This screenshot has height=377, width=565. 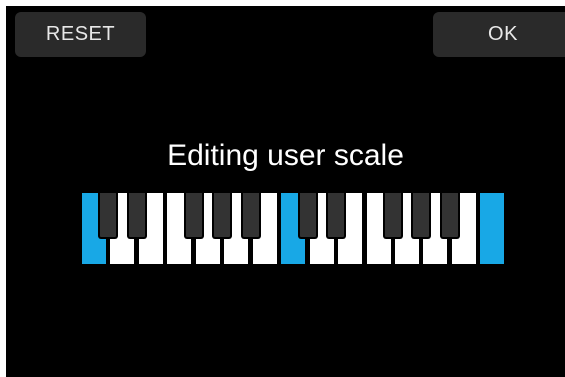 I want to click on page-title: Editing user scale, so click(x=285, y=155).